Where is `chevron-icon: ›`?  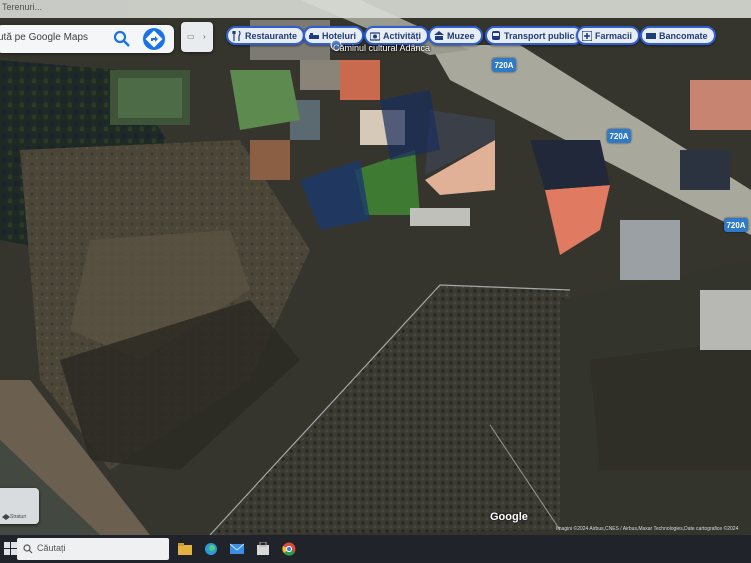
chevron-icon: › is located at coordinates (204, 36).